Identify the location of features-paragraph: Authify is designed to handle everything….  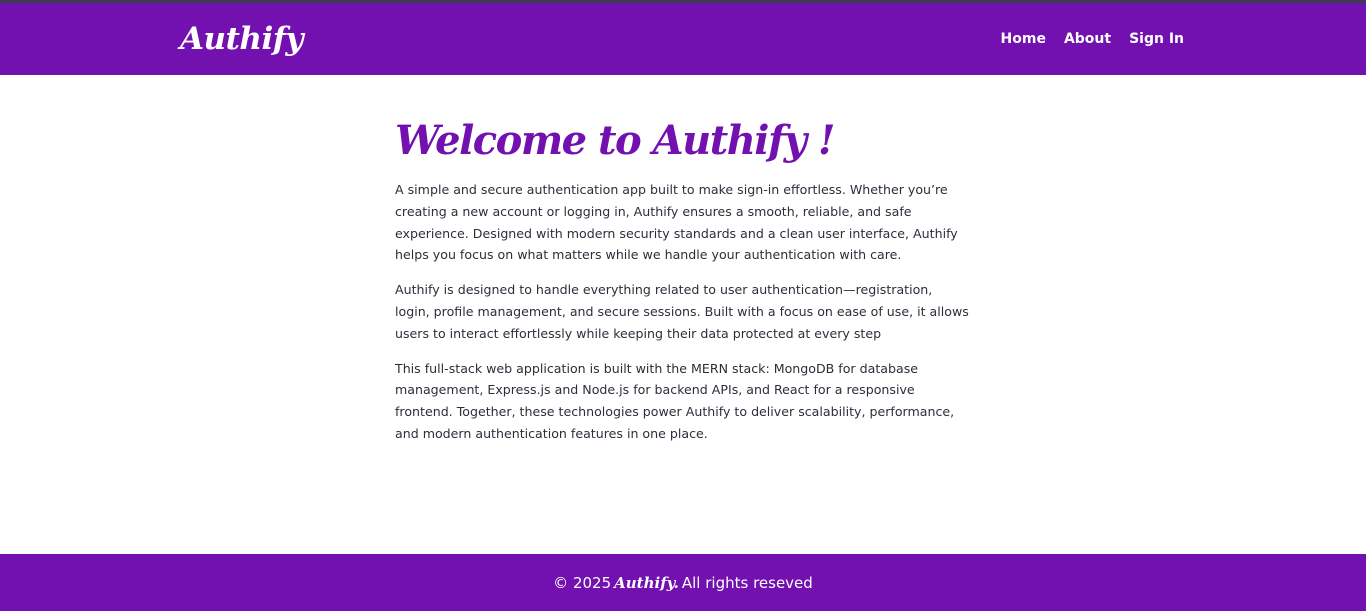
(682, 311).